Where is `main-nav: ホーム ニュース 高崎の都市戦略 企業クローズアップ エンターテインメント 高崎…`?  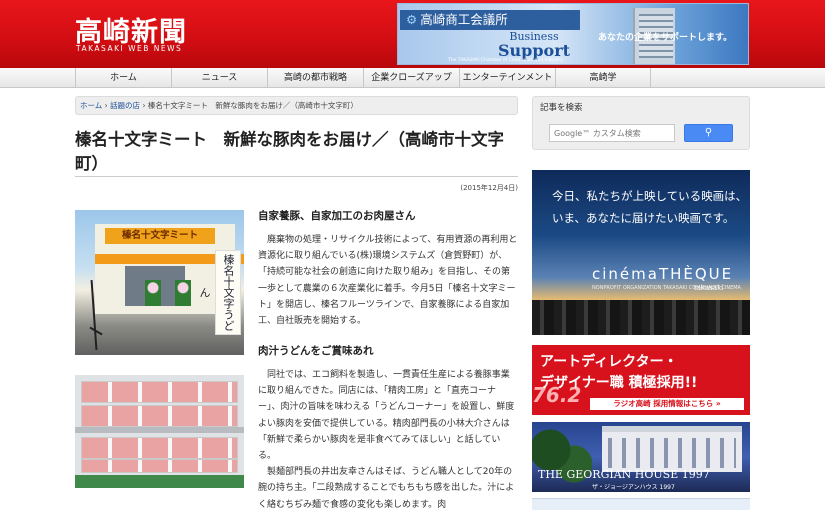 main-nav: ホーム ニュース 高崎の都市戦略 企業クローズアップ エンターテインメント 高崎… is located at coordinates (412, 78).